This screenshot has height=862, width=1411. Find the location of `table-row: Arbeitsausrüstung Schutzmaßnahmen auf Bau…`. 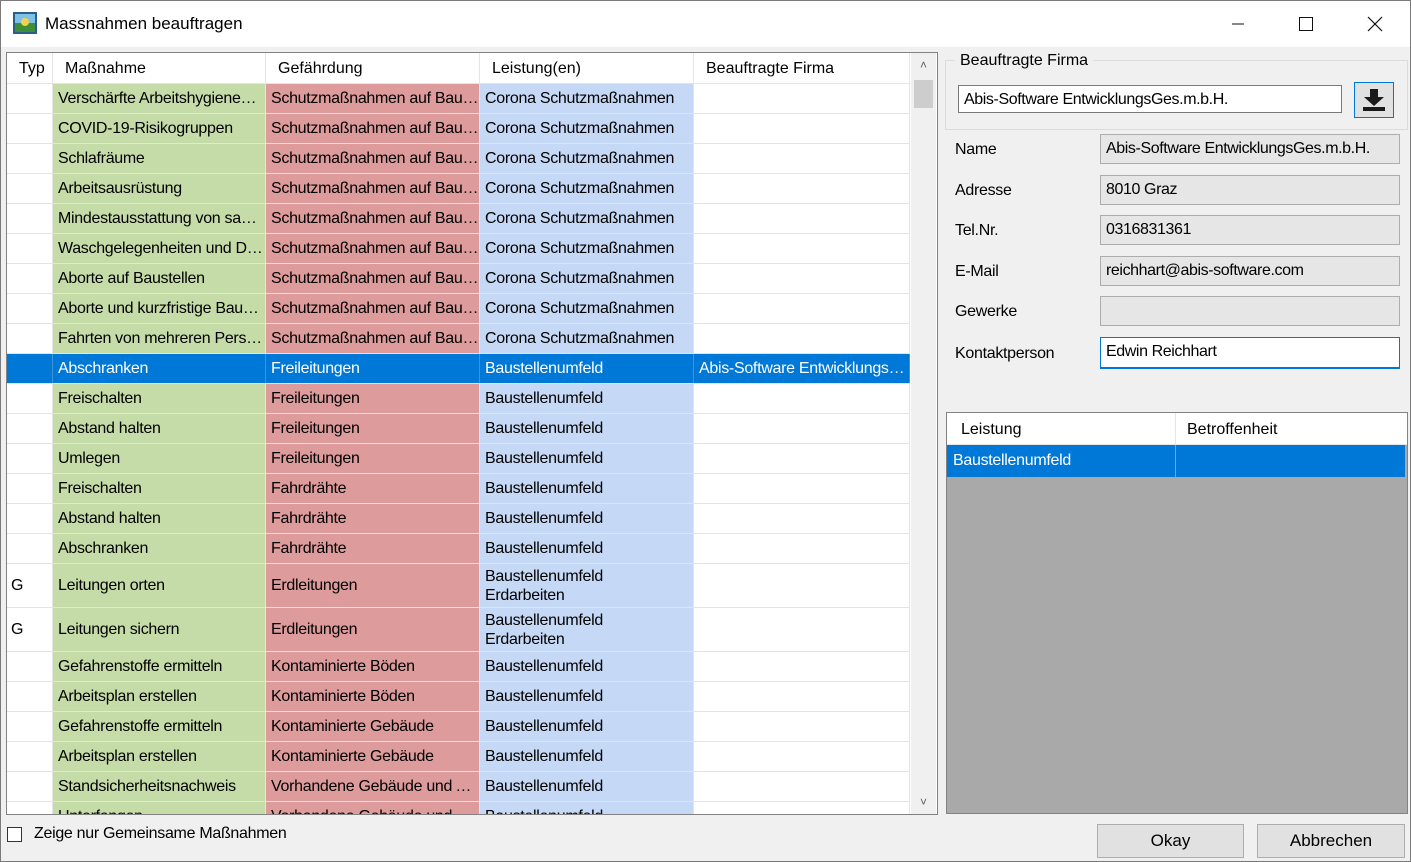

table-row: Arbeitsausrüstung Schutzmaßnahmen auf Bau… is located at coordinates (458, 189).